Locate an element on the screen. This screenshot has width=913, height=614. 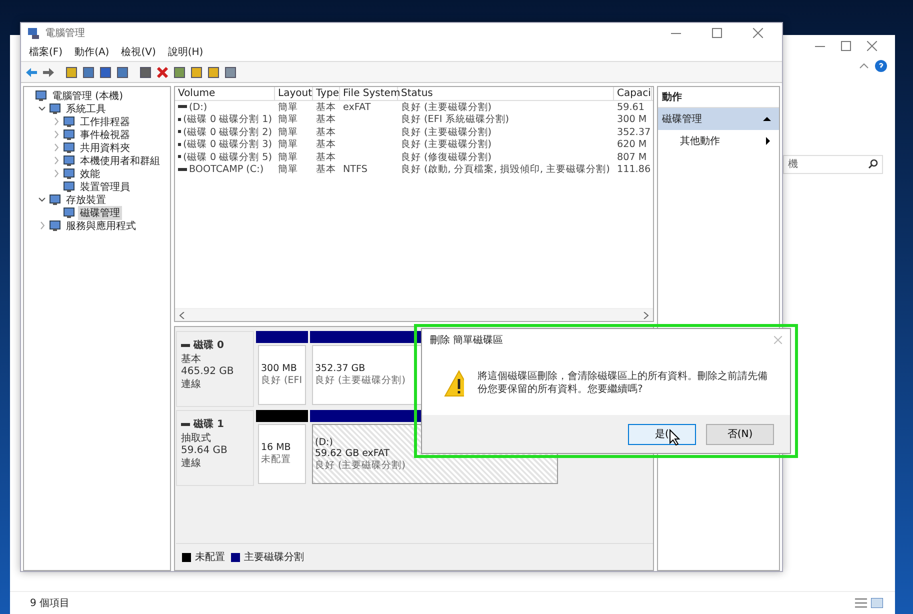
action-item: 其他動作 is located at coordinates (718, 141).